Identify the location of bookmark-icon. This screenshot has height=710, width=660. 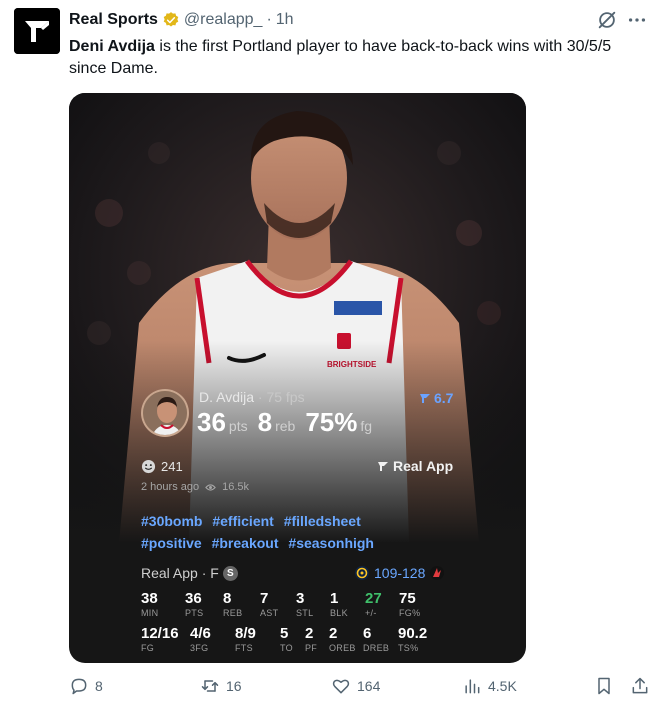
(604, 686).